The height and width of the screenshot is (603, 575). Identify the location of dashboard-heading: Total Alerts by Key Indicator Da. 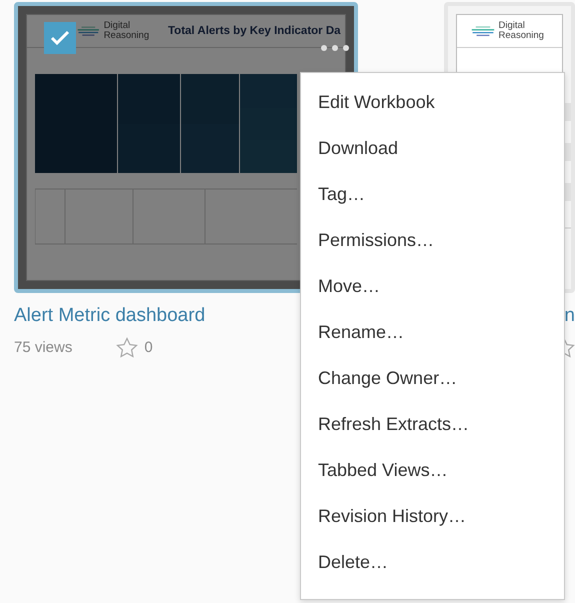
(254, 31).